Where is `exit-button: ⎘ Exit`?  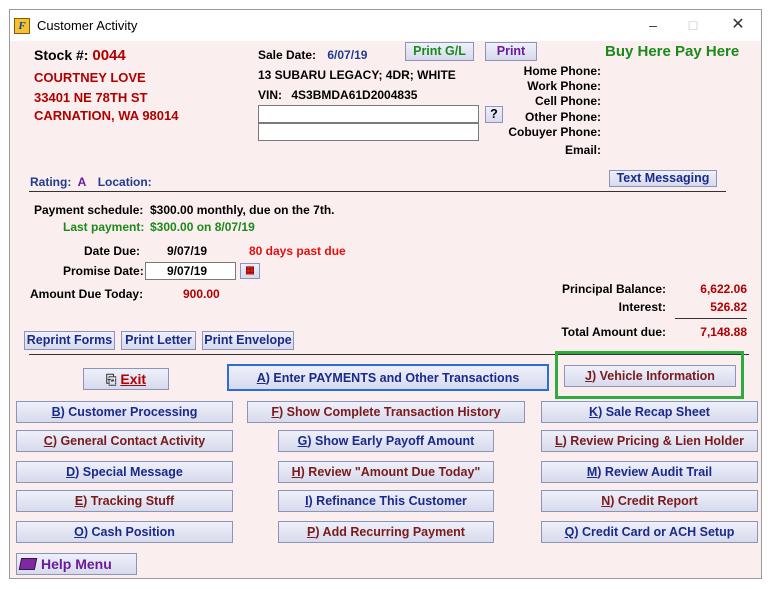 exit-button: ⎘ Exit is located at coordinates (126, 379).